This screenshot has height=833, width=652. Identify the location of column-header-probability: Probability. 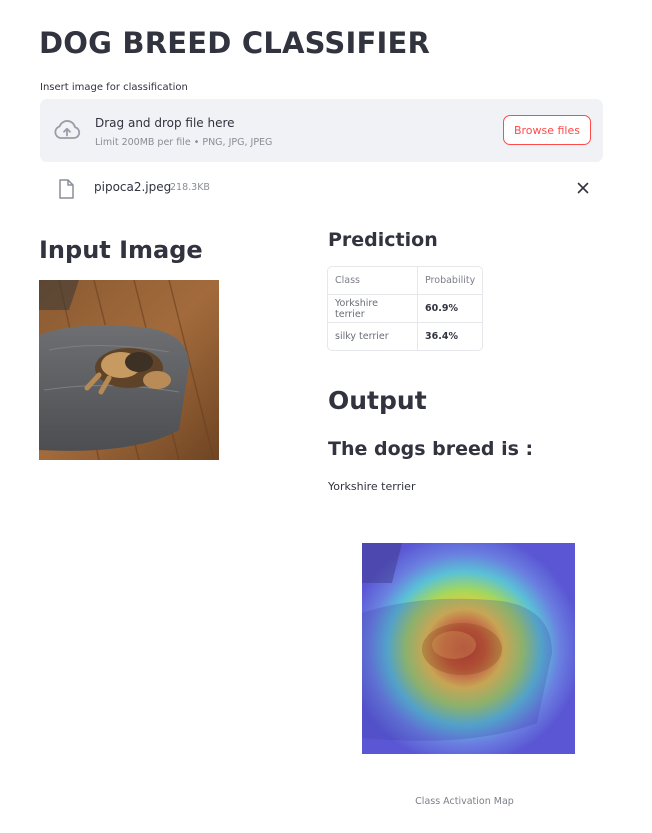
(450, 281).